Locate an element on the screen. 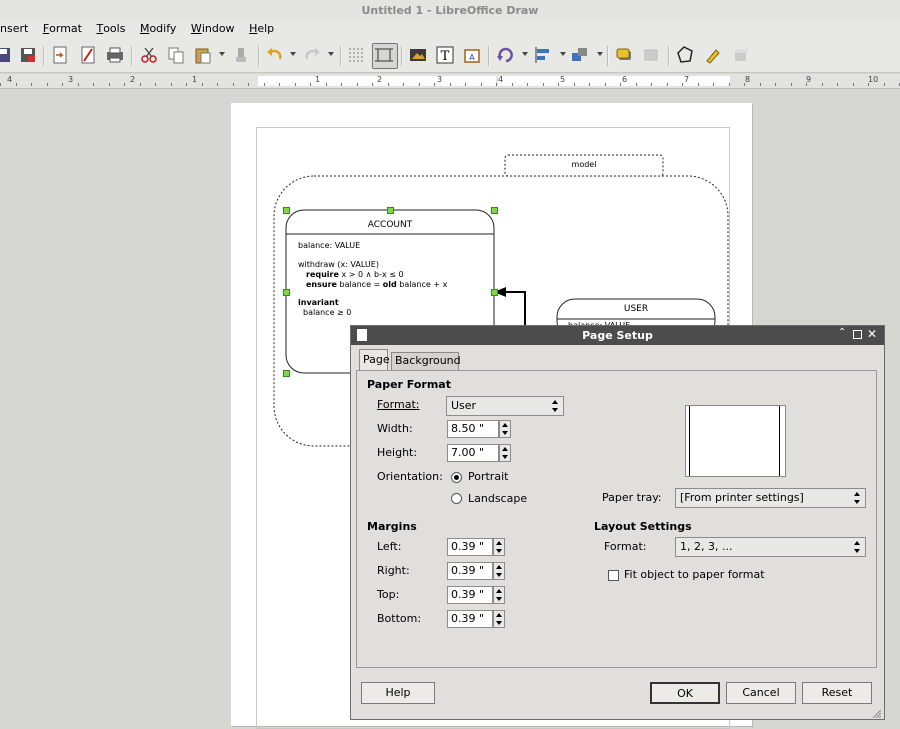 This screenshot has height=729, width=900. close-icon: ✕ is located at coordinates (872, 334).